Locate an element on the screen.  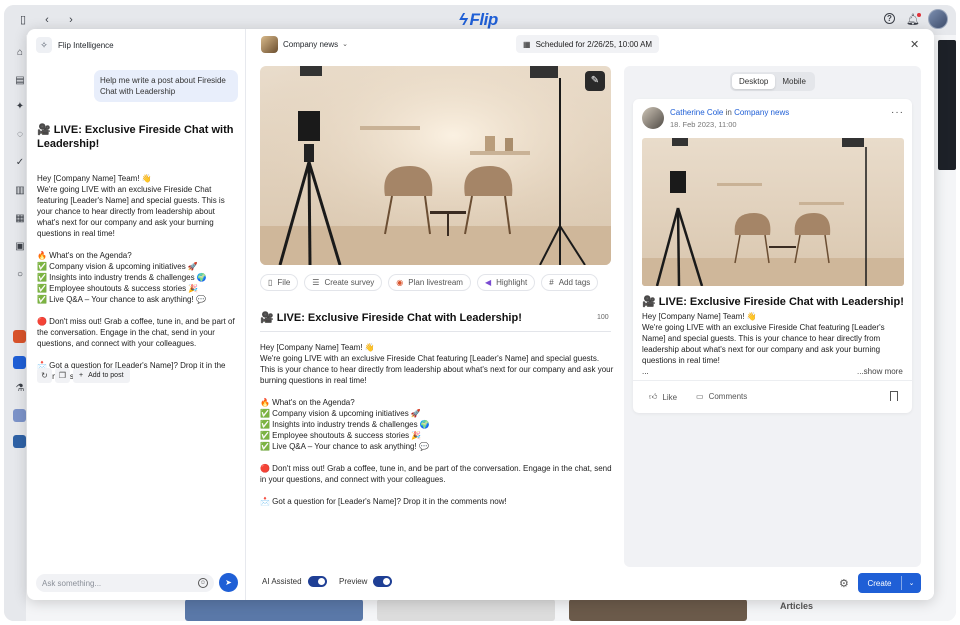
emoji-icon: ☺ is located at coordinates (203, 583).